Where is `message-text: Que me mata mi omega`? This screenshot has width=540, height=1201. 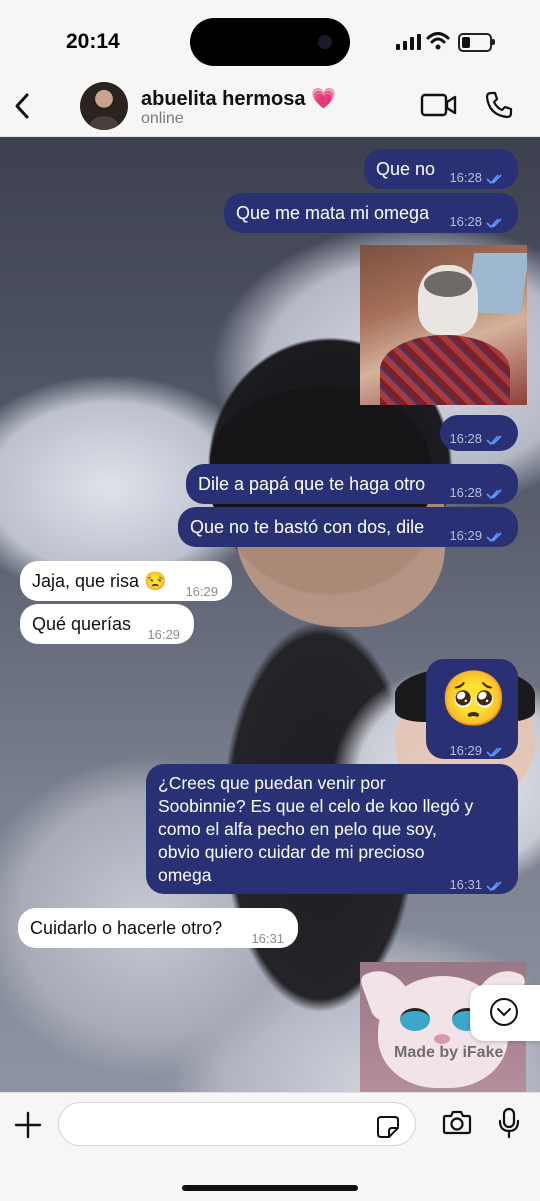 message-text: Que me mata mi omega is located at coordinates (333, 213).